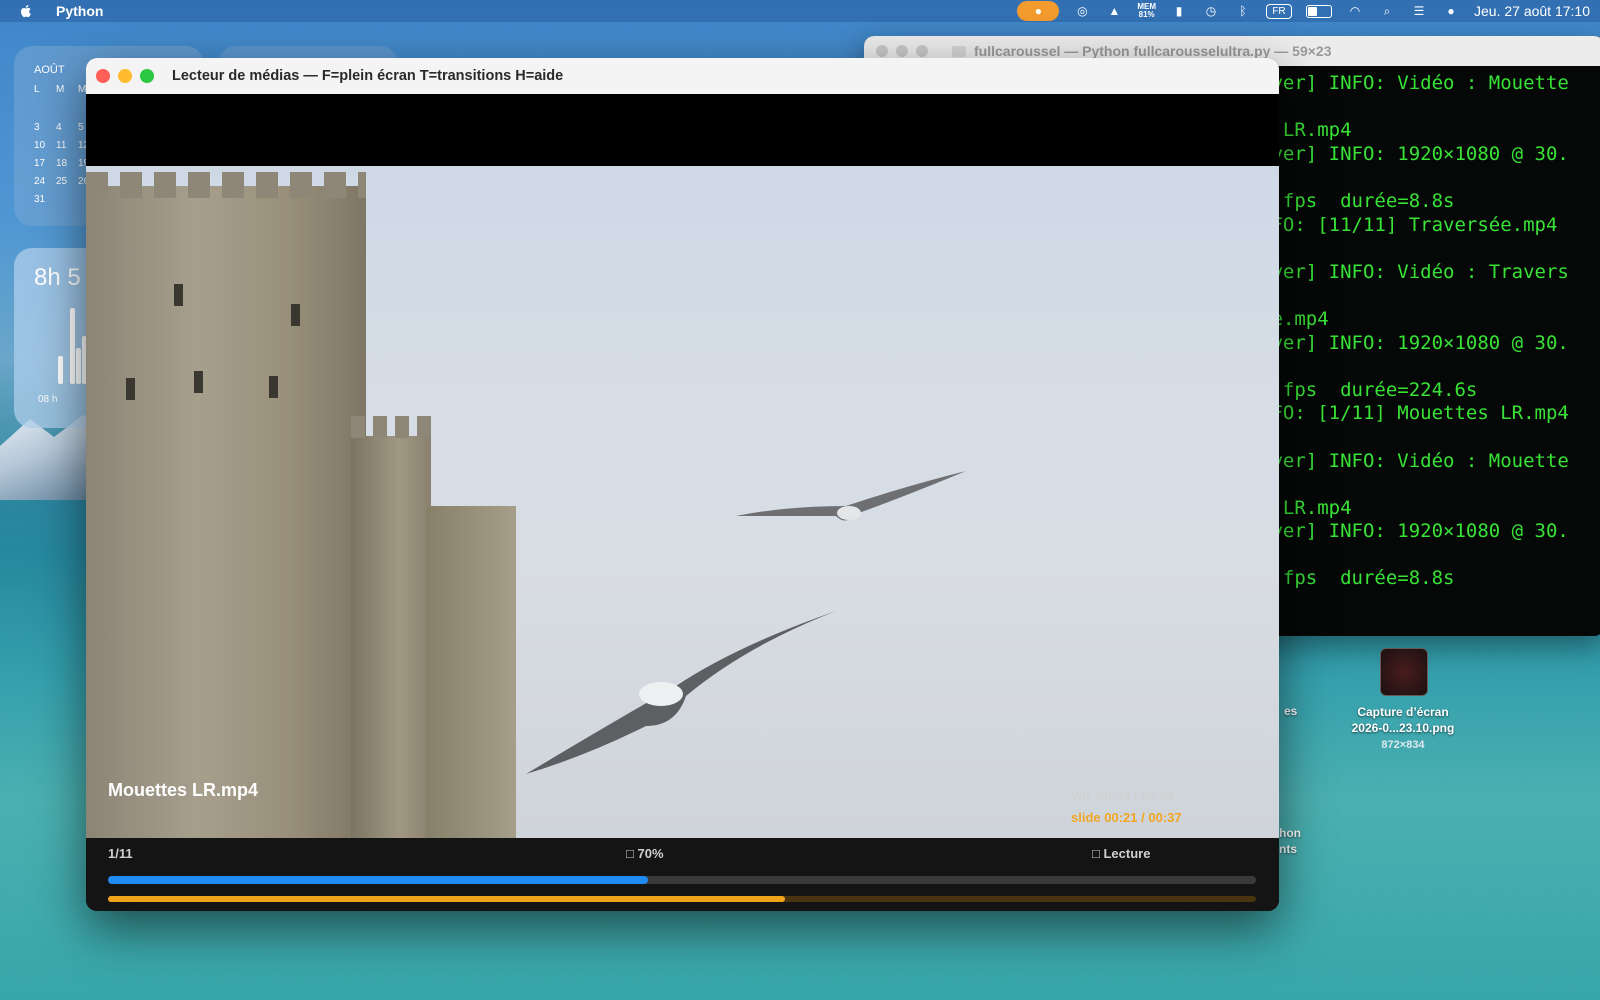 This screenshot has width=1600, height=1000. Describe the element at coordinates (1532, 11) in the screenshot. I see `clock: Jeu. 27 août 17:10` at that location.